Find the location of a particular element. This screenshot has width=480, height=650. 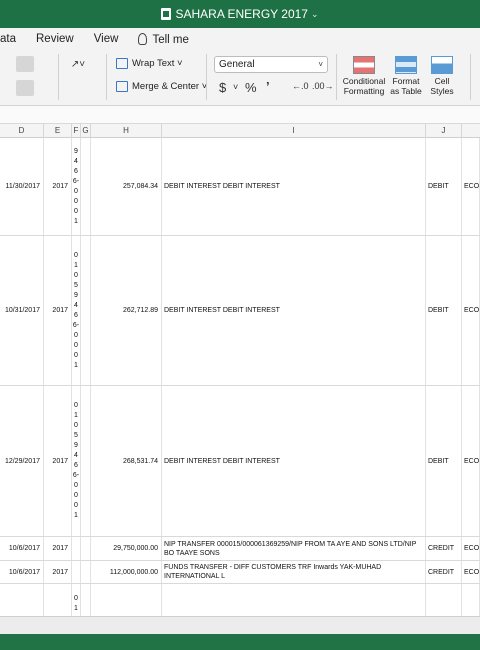

cell-f: 01 is located at coordinates (76, 600).